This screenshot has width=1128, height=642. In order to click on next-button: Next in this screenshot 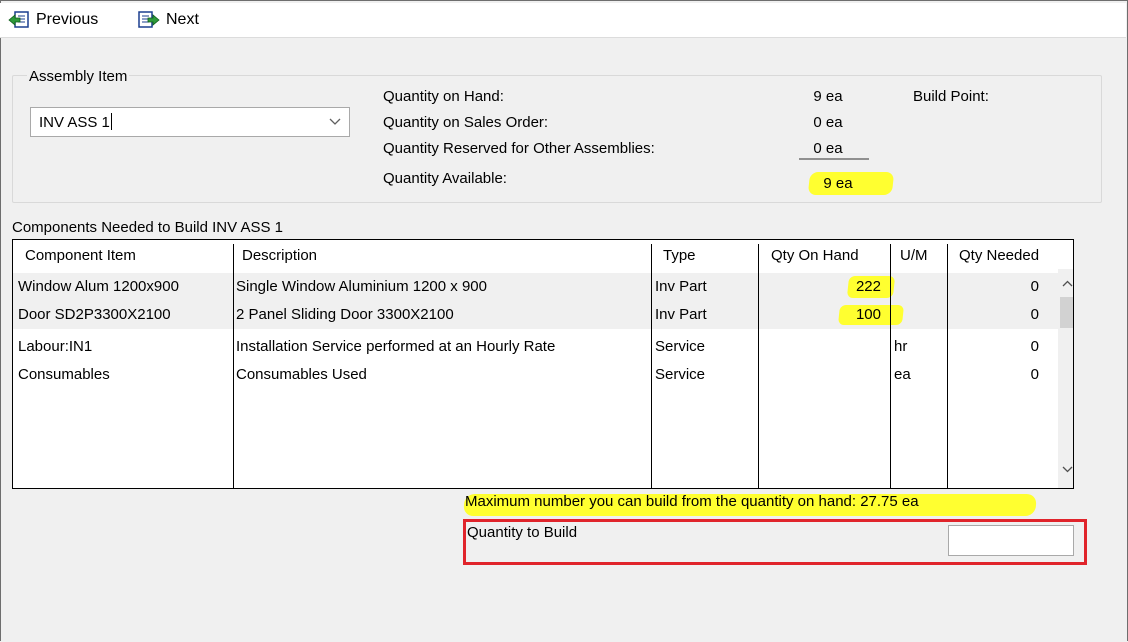, I will do `click(168, 20)`.